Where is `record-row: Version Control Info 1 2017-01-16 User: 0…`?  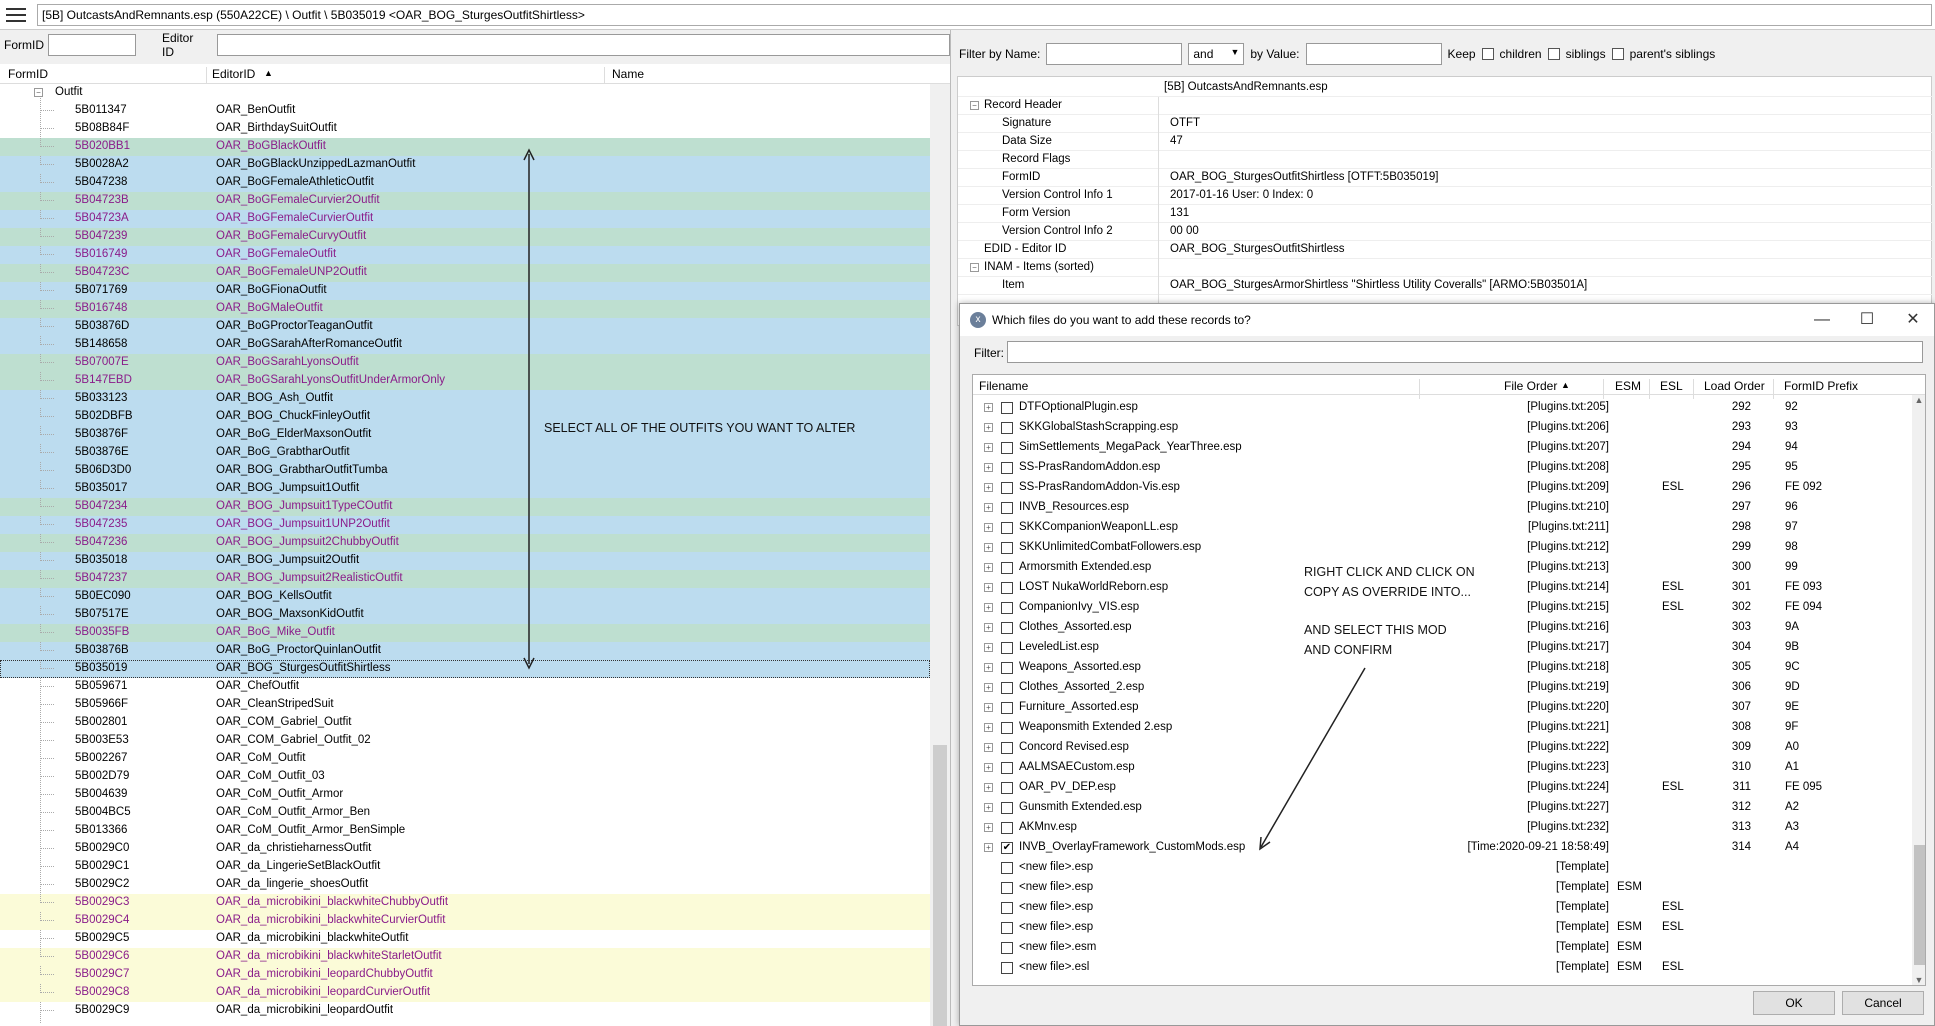 record-row: Version Control Info 1 2017-01-16 User: 0… is located at coordinates (1445, 196).